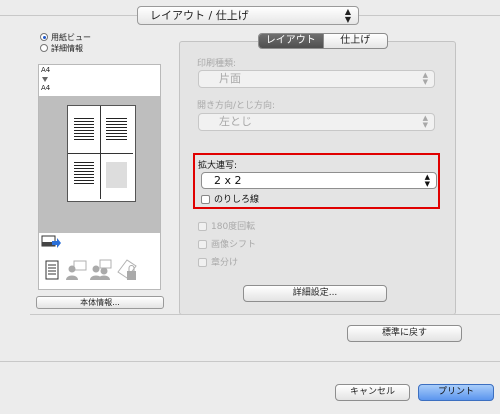  Describe the element at coordinates (234, 245) in the screenshot. I see `image-shift-label: 画像シフト` at that location.